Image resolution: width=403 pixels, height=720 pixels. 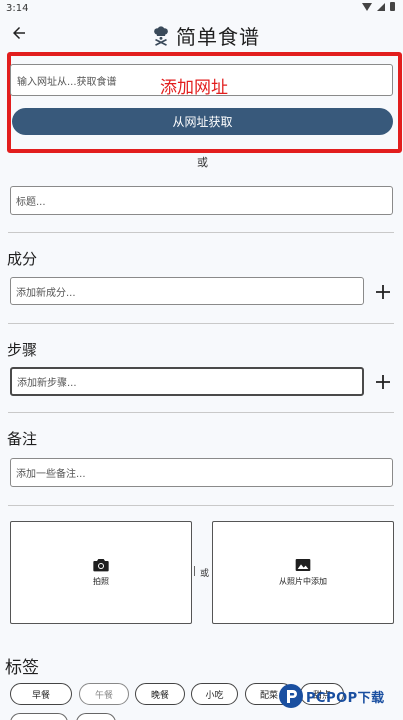 What do you see at coordinates (205, 574) in the screenshot?
I see `photo-or-text: 或` at bounding box center [205, 574].